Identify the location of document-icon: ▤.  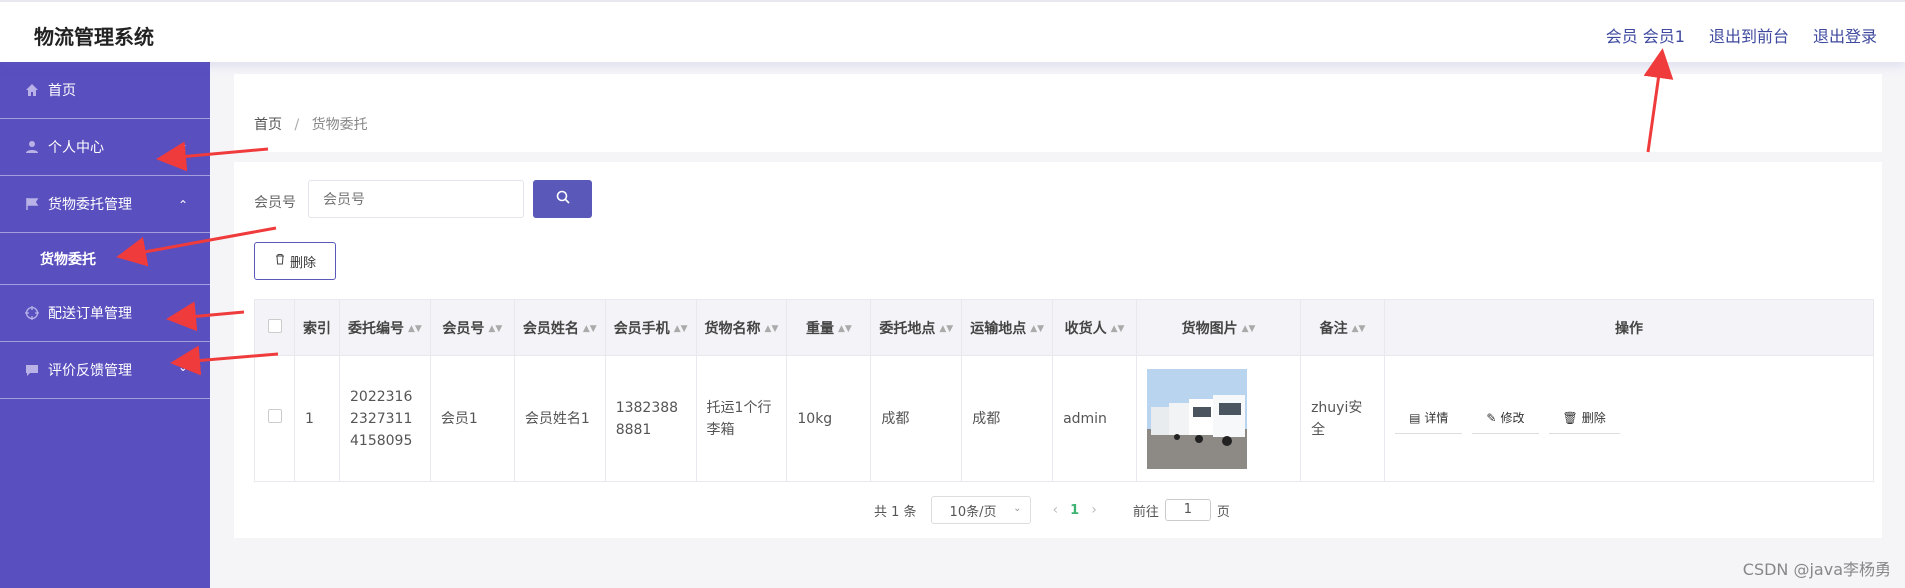
(1415, 418).